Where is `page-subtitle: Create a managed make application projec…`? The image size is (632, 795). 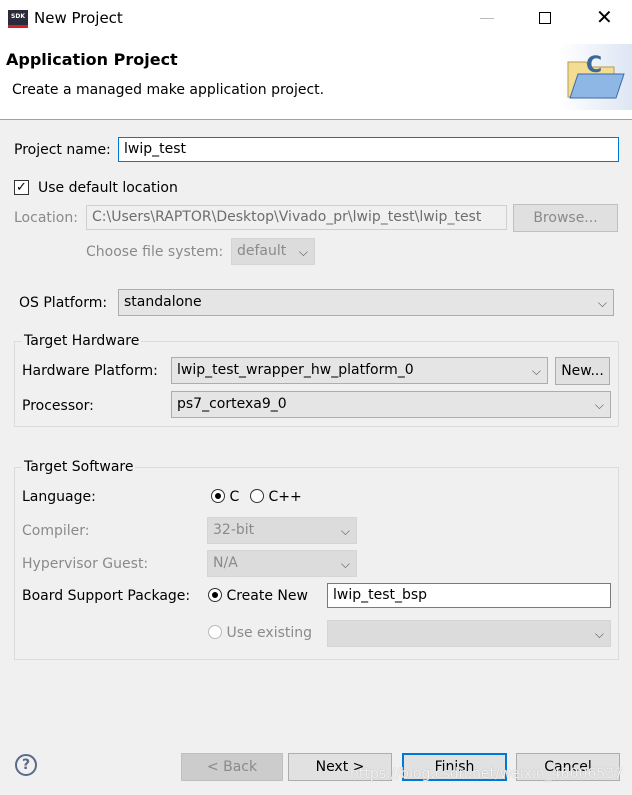 page-subtitle: Create a managed make application projec… is located at coordinates (168, 90).